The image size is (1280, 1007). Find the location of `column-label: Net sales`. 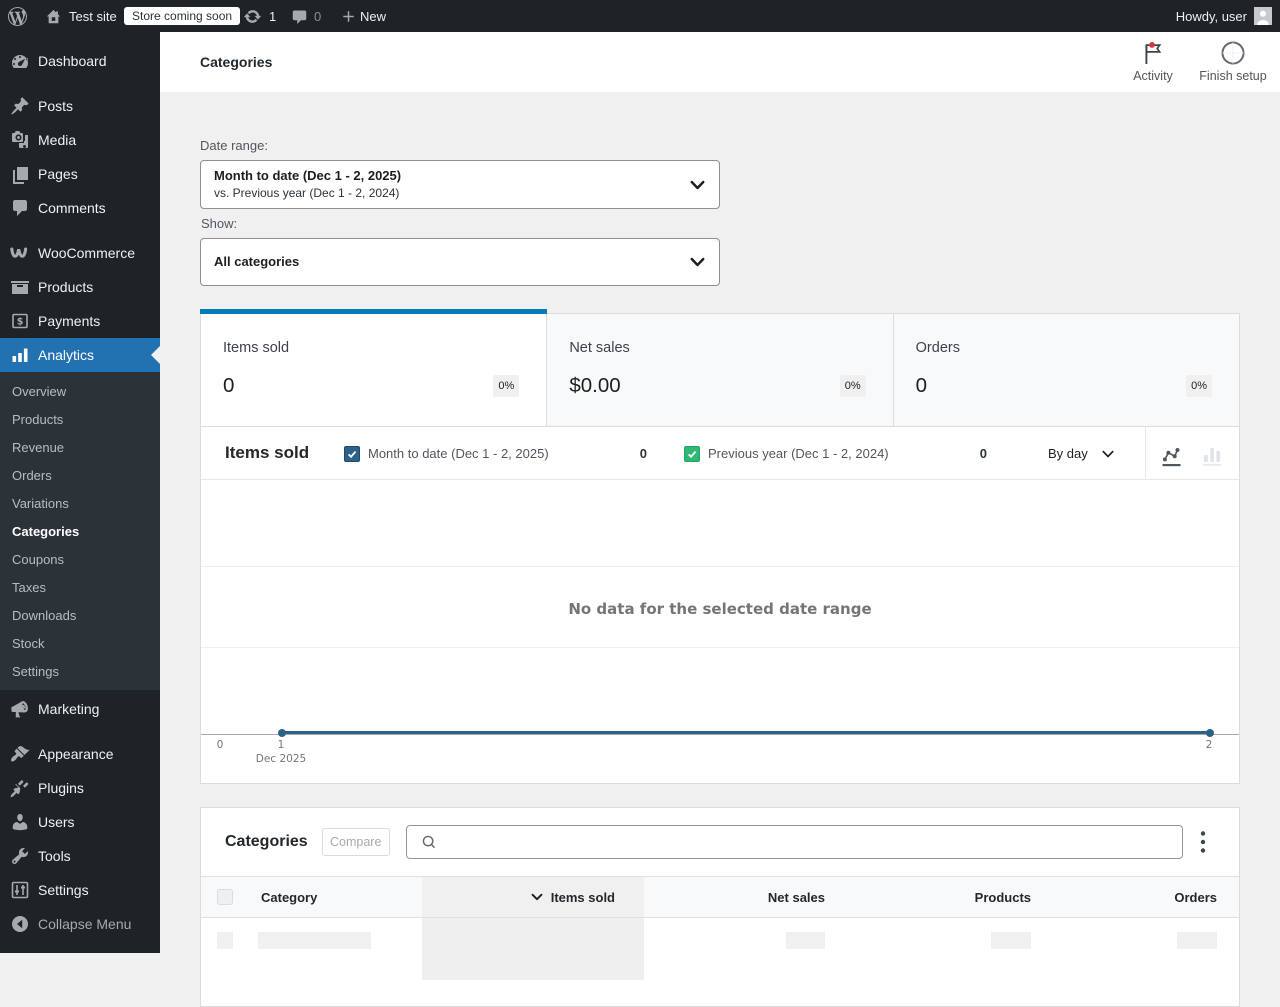

column-label: Net sales is located at coordinates (796, 897).